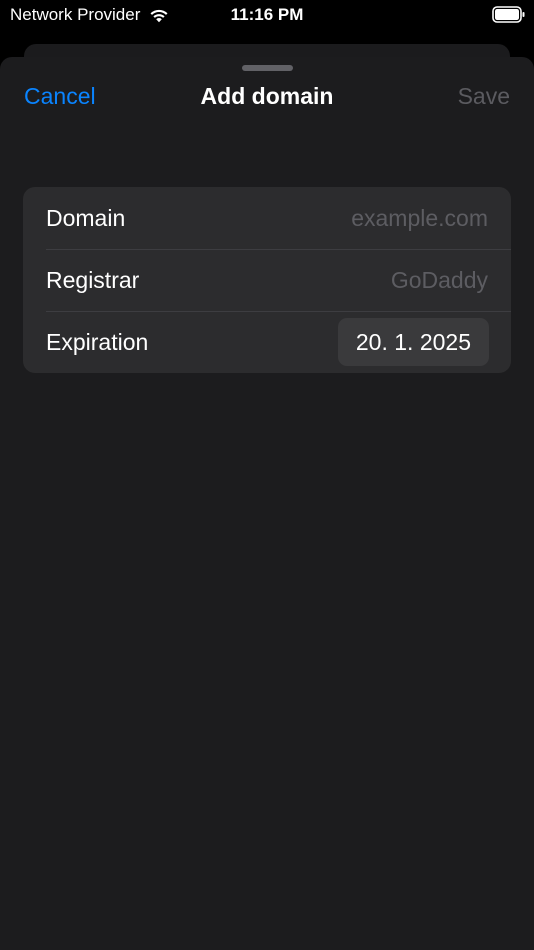 The image size is (534, 950). Describe the element at coordinates (313, 280) in the screenshot. I see `registrar-input` at that location.